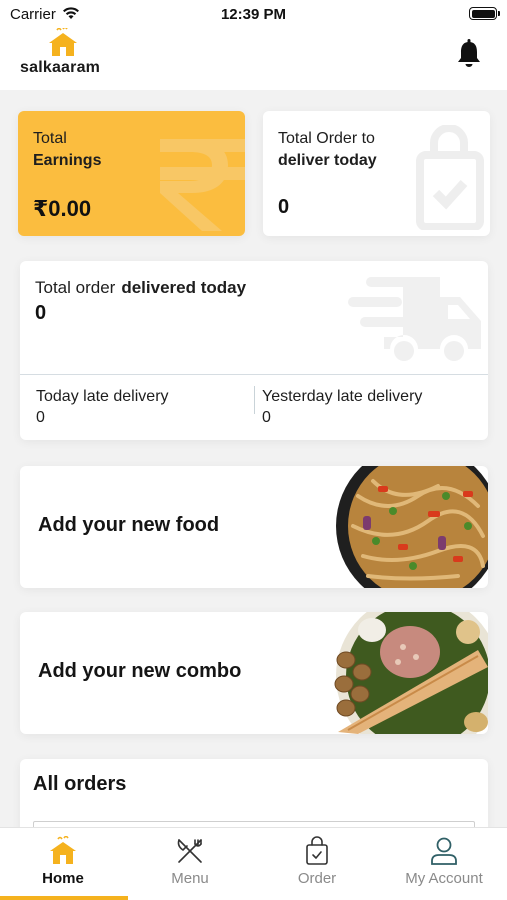 This screenshot has width=507, height=900. I want to click on add-new-combo-card: Add your new combo, so click(254, 673).